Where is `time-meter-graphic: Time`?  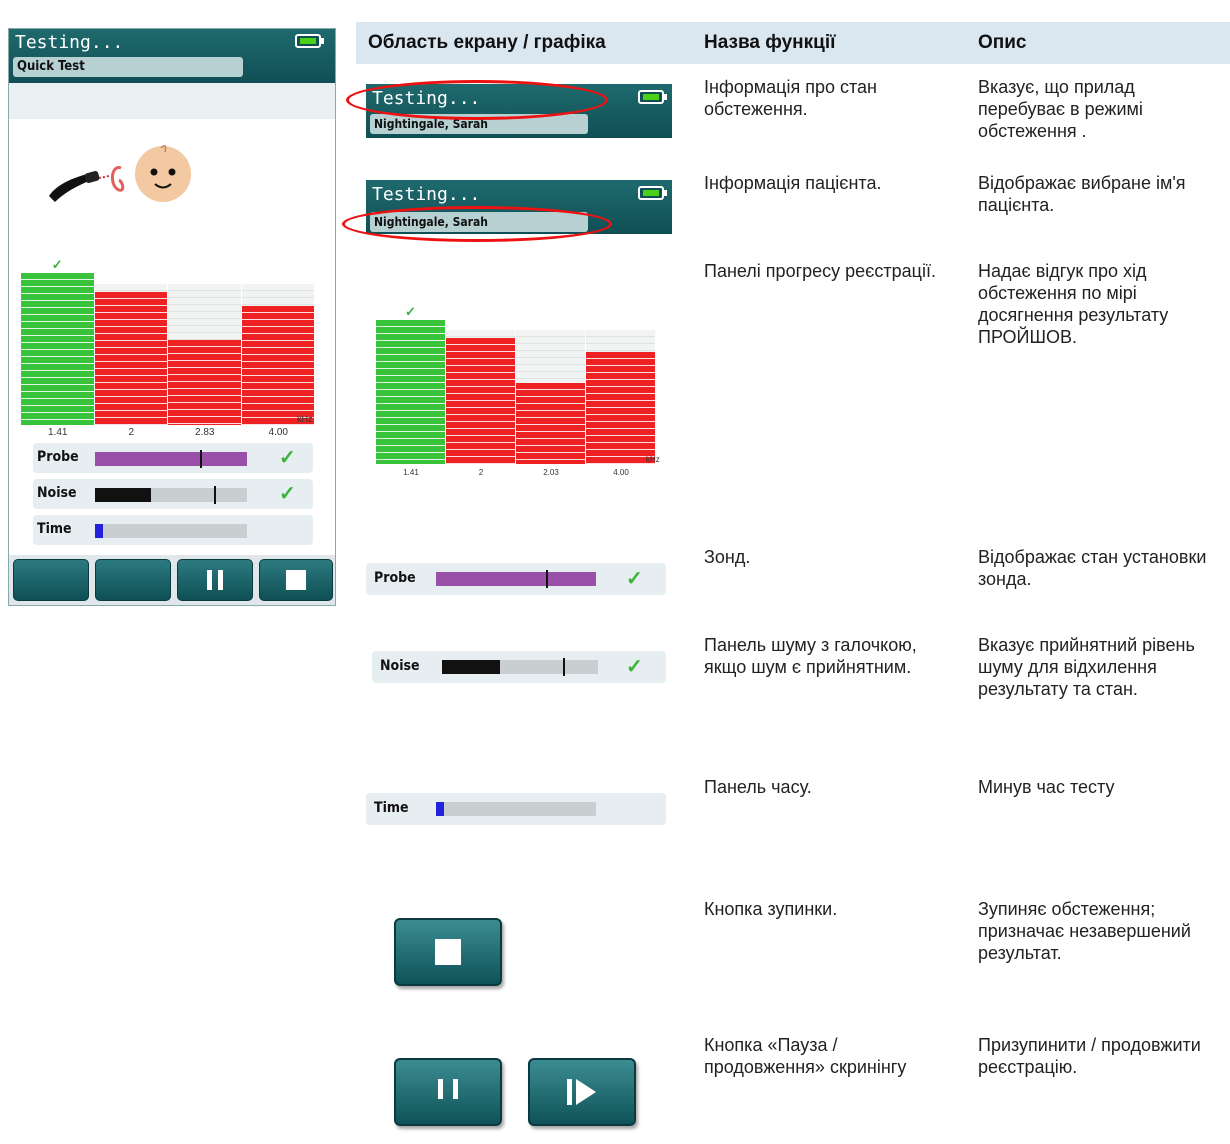
time-meter-graphic: Time is located at coordinates (516, 809).